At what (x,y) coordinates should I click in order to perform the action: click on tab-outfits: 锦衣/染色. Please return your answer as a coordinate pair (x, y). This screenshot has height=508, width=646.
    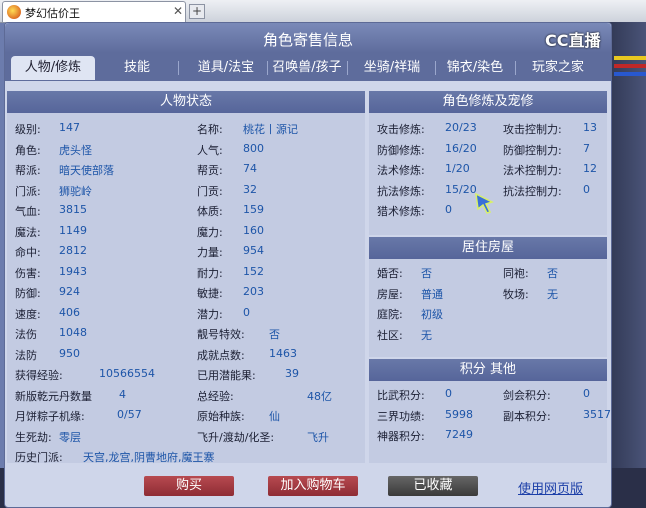
    Looking at the image, I should click on (475, 68).